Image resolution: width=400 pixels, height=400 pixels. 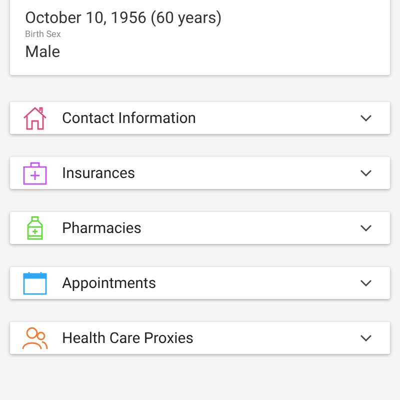 I want to click on section-header: Pharmacies, so click(x=200, y=228).